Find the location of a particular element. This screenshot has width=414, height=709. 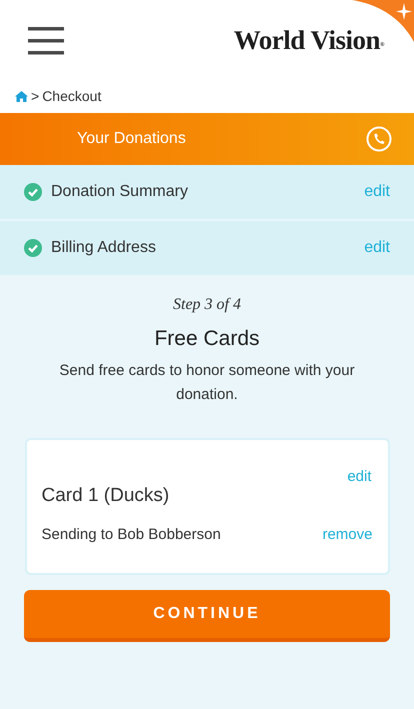

step-title: Free Cards is located at coordinates (207, 339).